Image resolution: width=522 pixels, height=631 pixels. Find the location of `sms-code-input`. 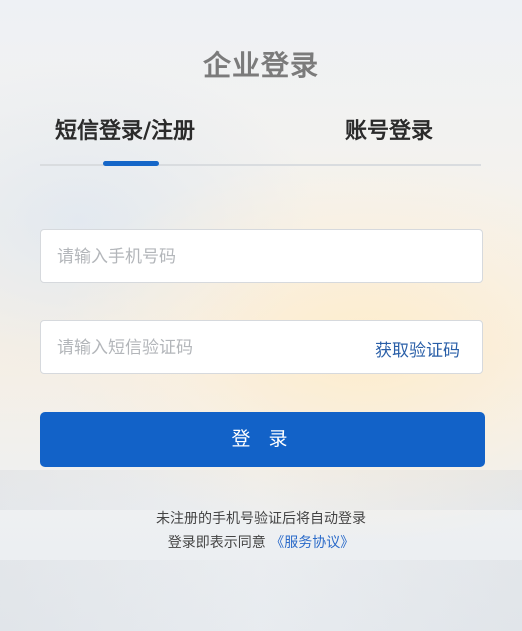

sms-code-input is located at coordinates (207, 348).